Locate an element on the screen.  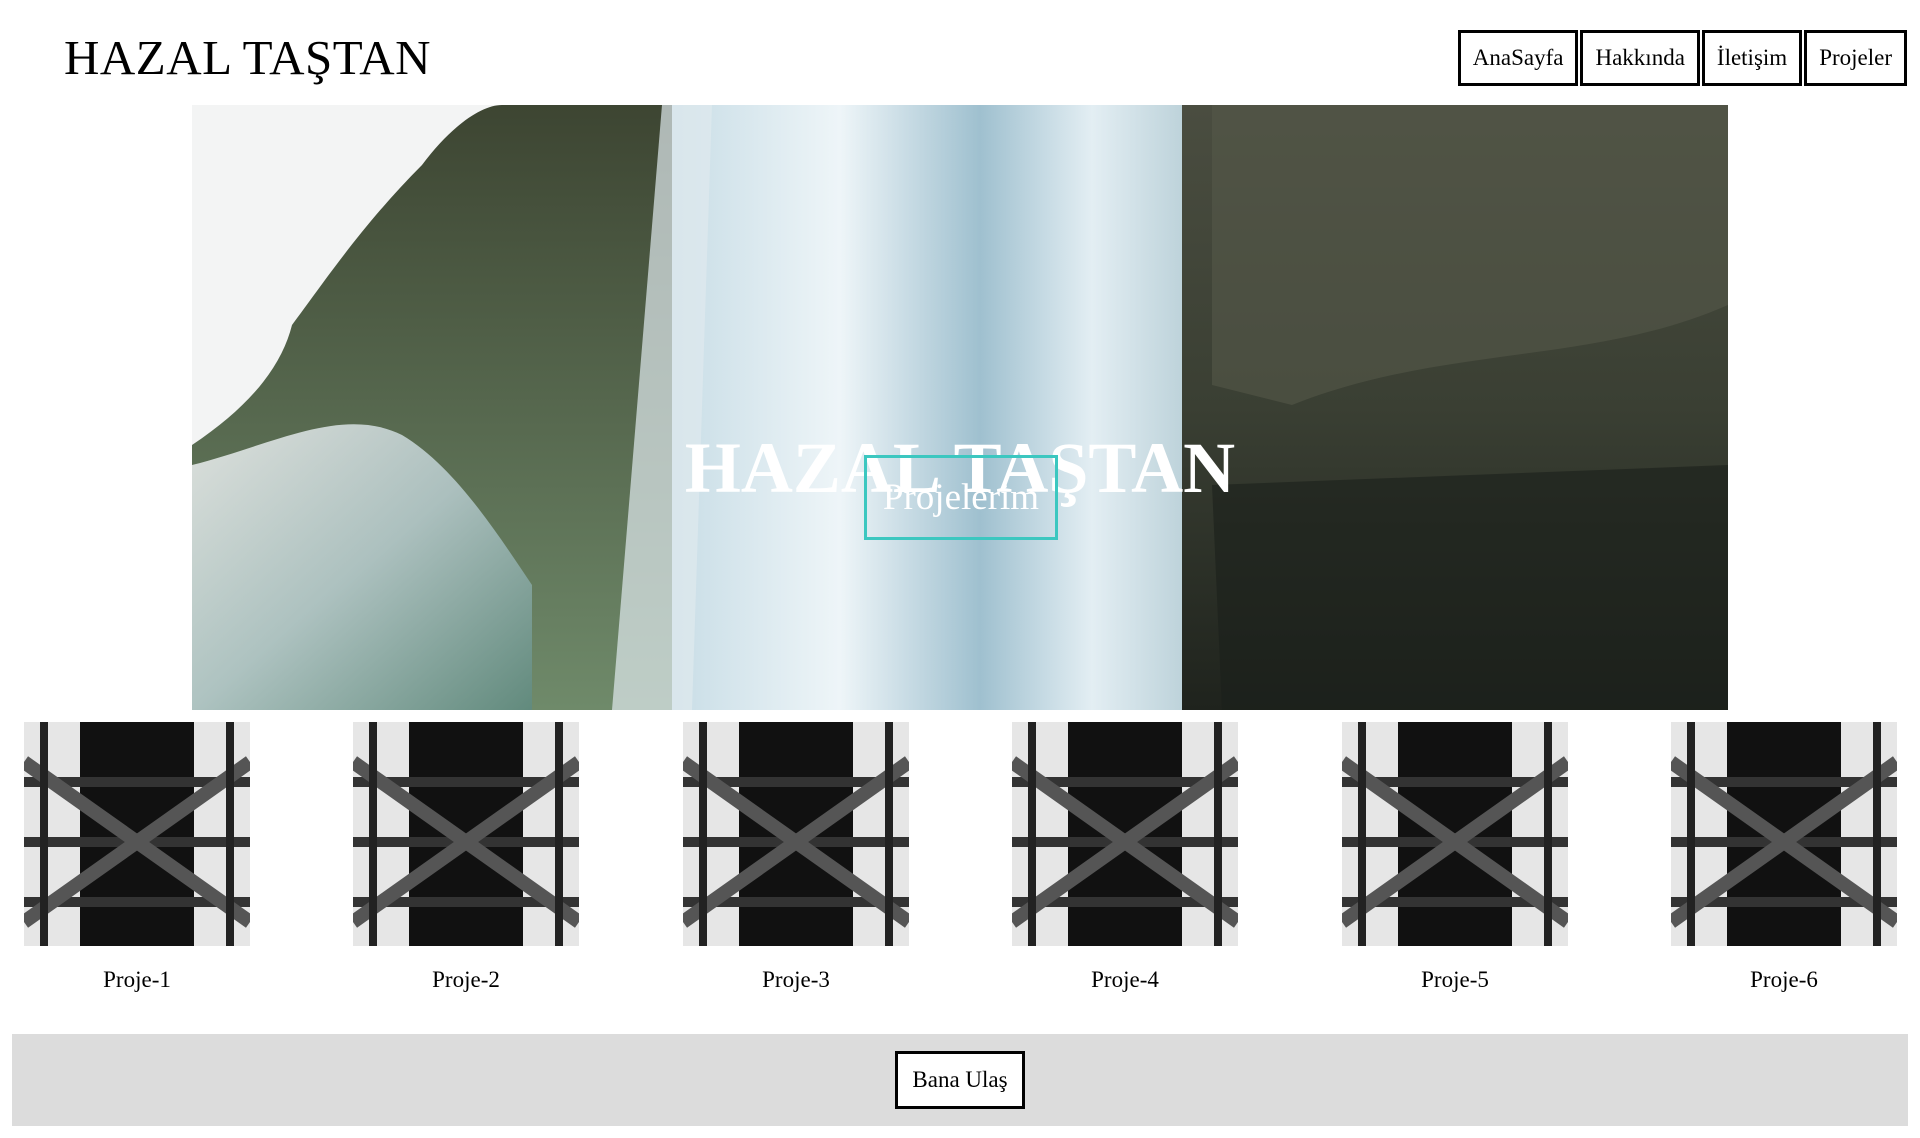
project-card: Proje-1 is located at coordinates (137, 858).